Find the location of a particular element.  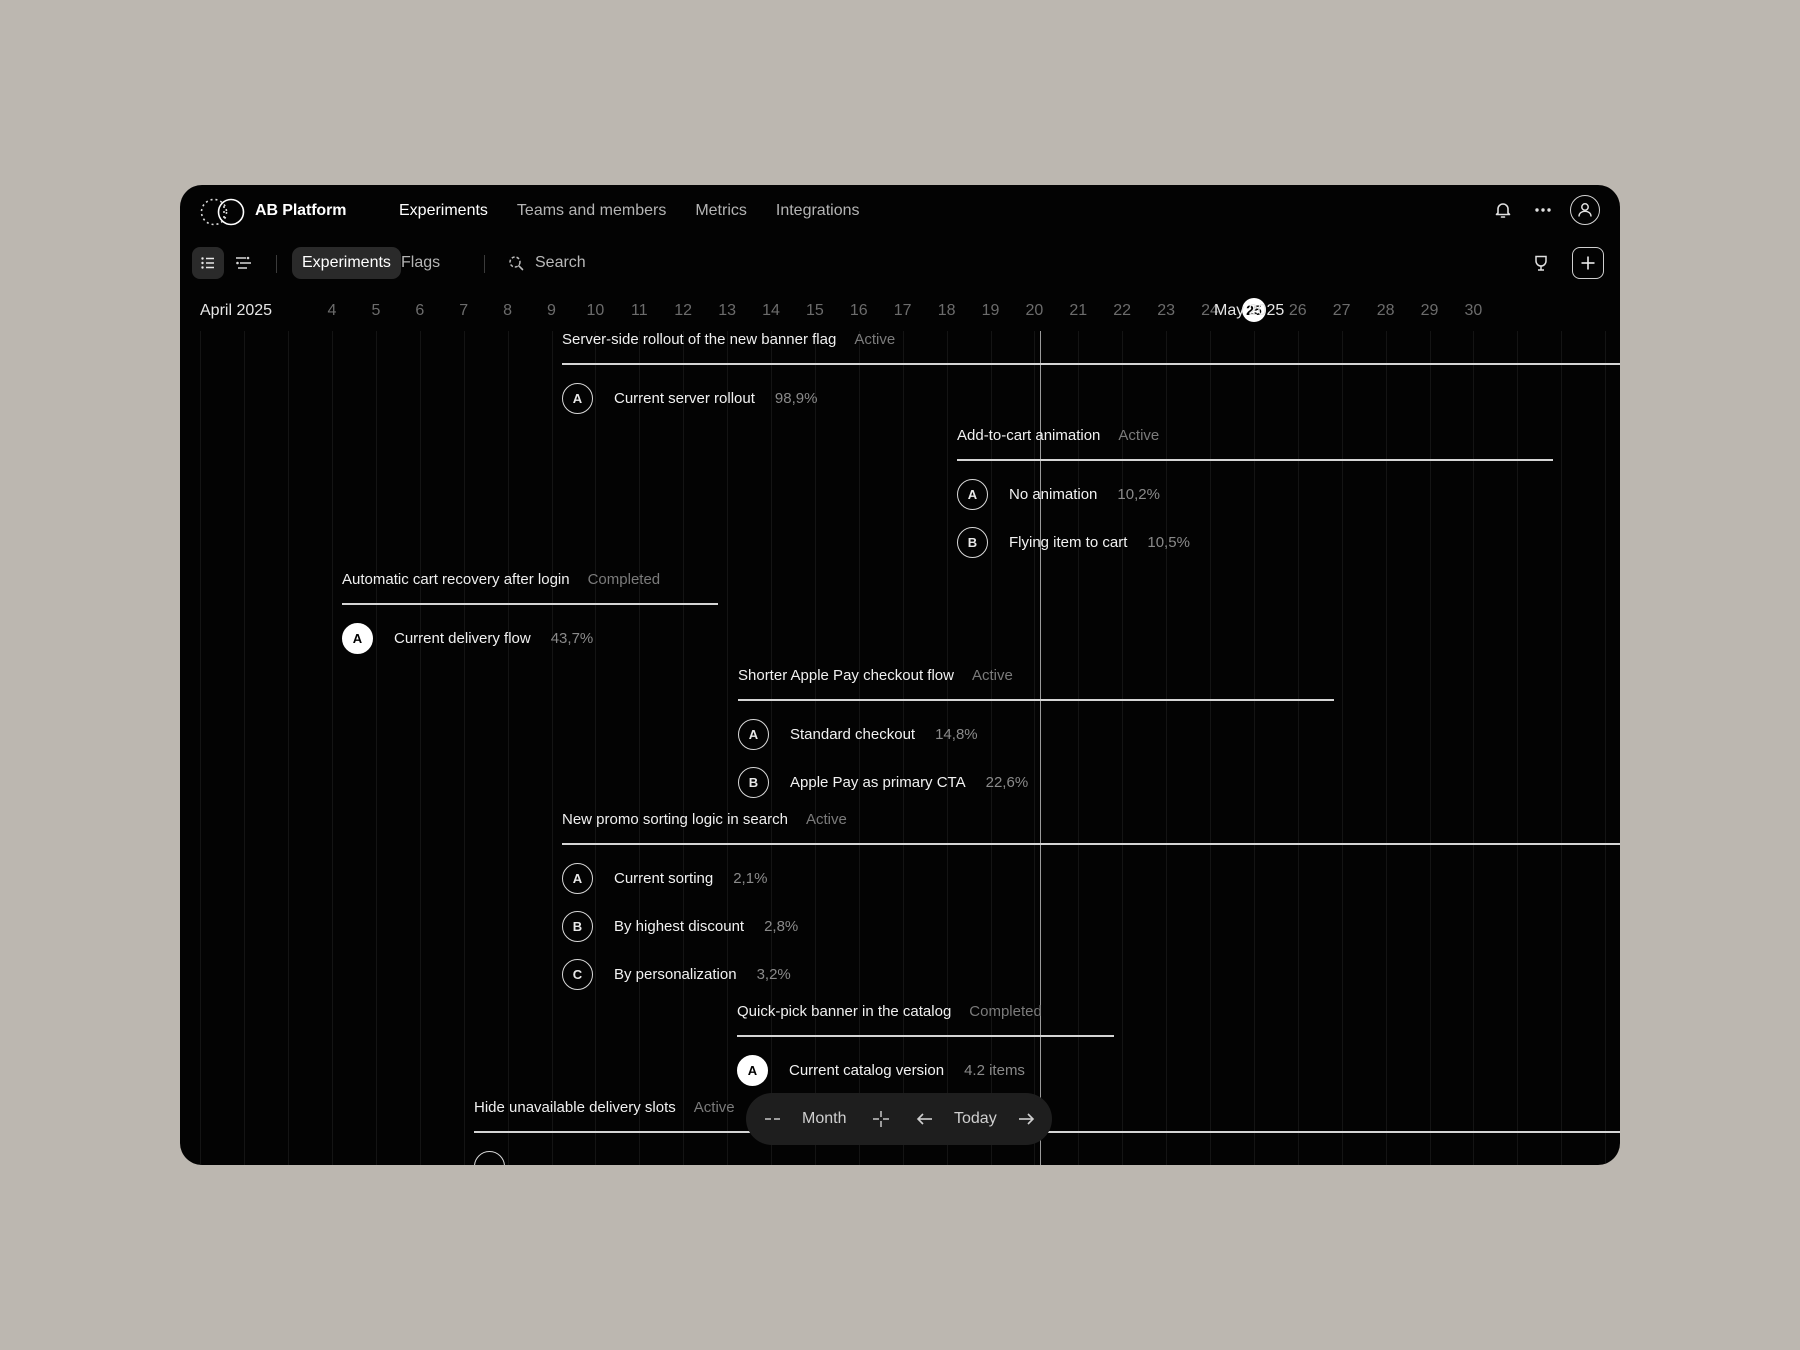

more-icon is located at coordinates (1543, 210).